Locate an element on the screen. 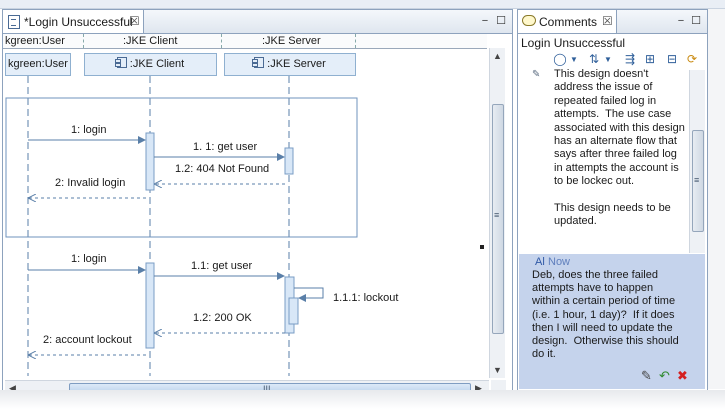  editor-tab: *Login Unsuccessful ☒ is located at coordinates (73, 21).